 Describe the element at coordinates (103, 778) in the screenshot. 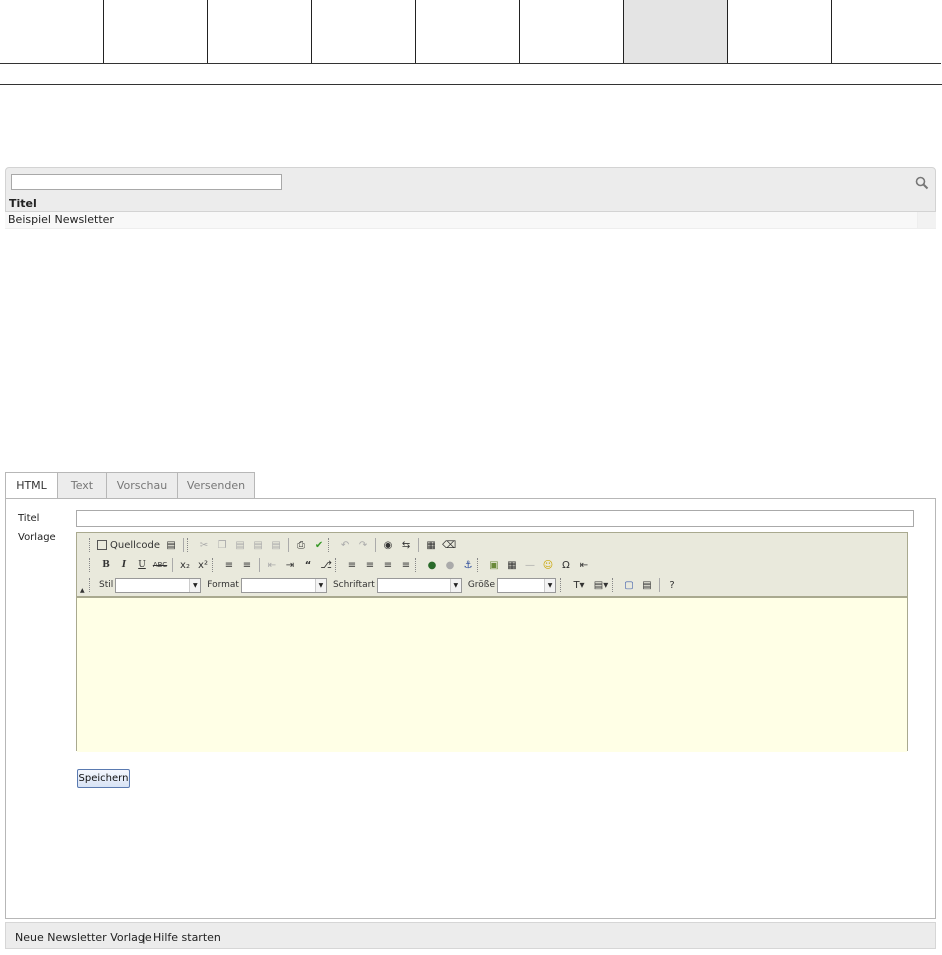

I see `save-button: Speichern` at that location.